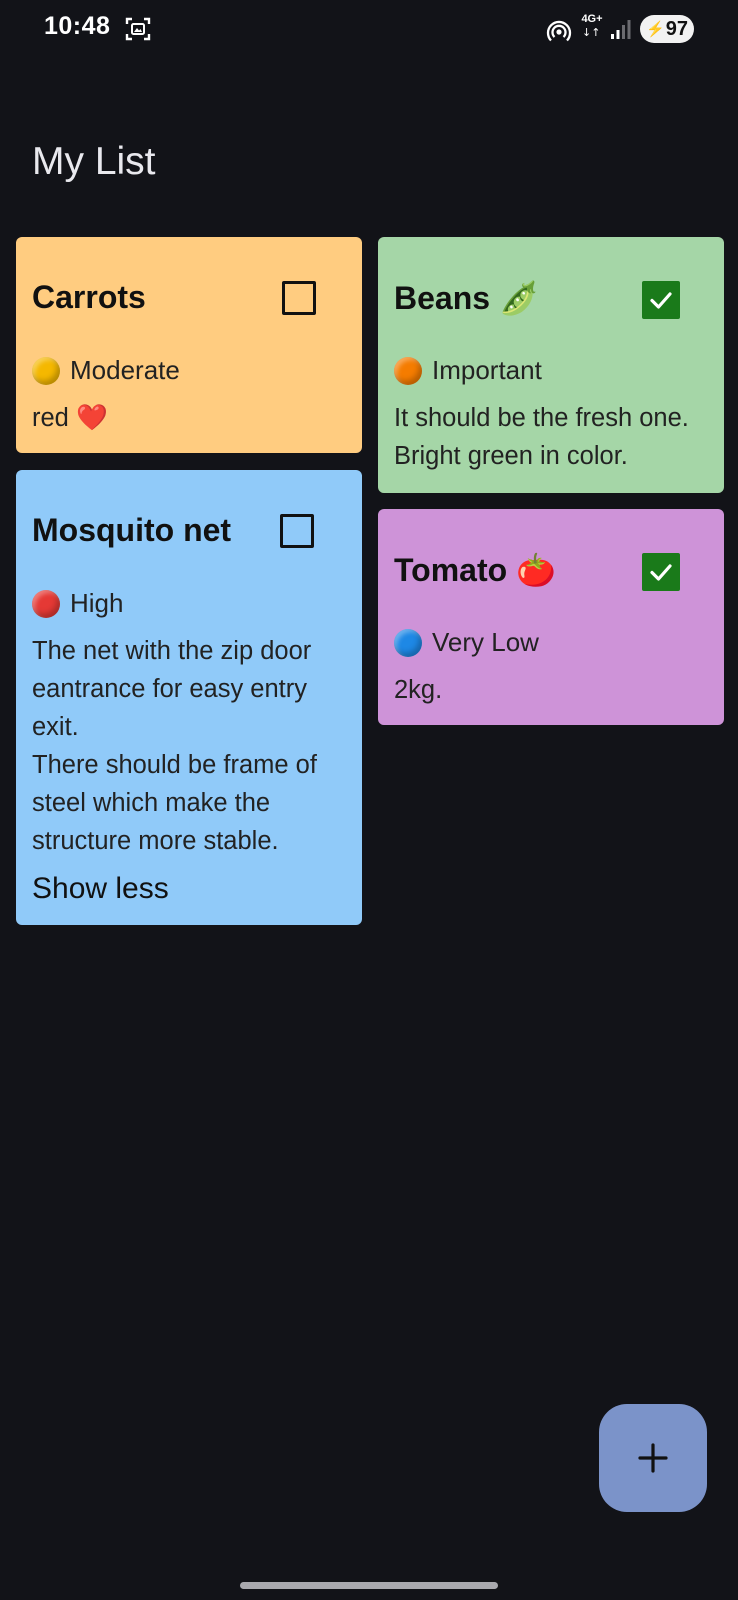 The height and width of the screenshot is (1600, 738). What do you see at coordinates (70, 418) in the screenshot?
I see `card-description: red ❤️` at bounding box center [70, 418].